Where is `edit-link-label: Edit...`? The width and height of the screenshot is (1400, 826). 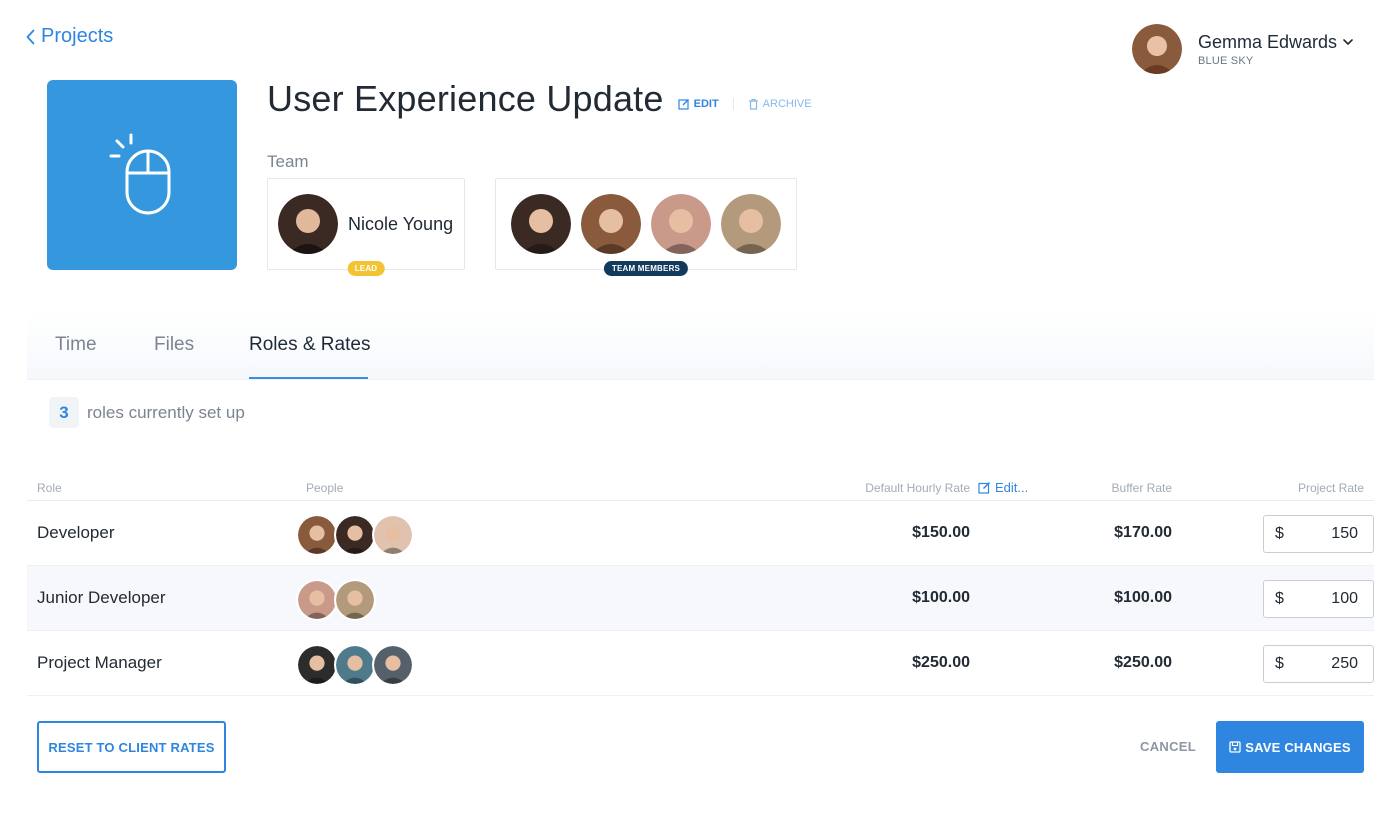
edit-link-label: Edit... is located at coordinates (1012, 487).